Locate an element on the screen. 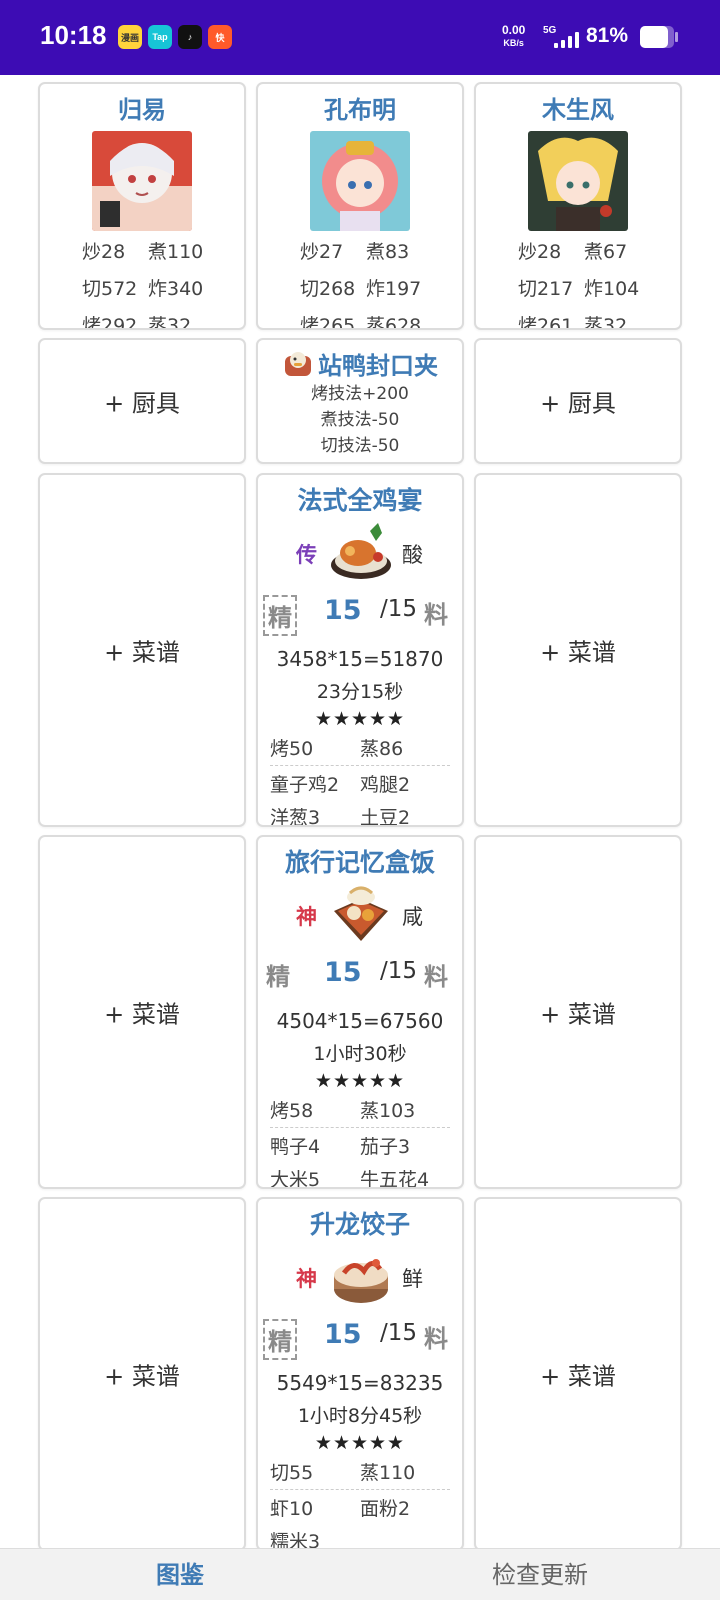 The image size is (720, 1600). chef-card-1: 归易 炒28 煮110 切572 炸340 烤292 蒸32 is located at coordinates (142, 206).